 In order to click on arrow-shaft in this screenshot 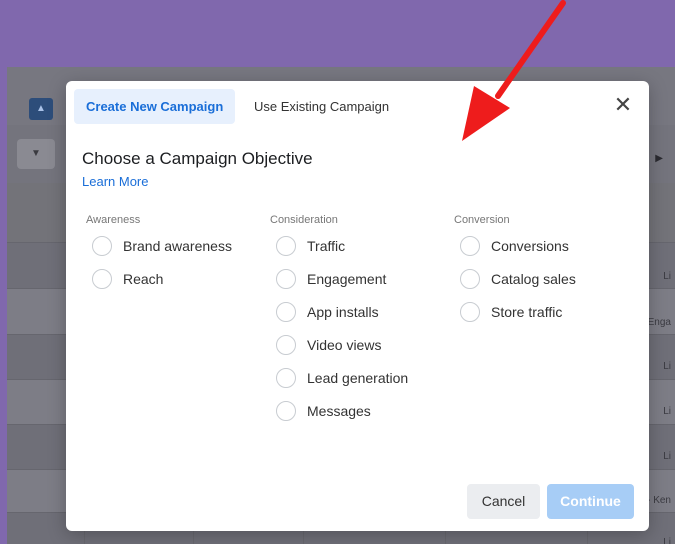, I will do `click(530, 49)`.